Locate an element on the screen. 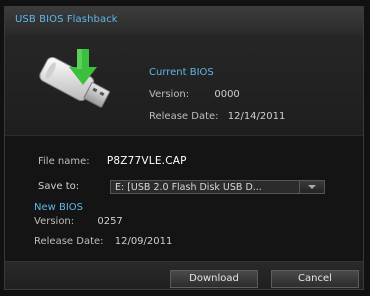  file-name-label: File name: is located at coordinates (64, 161).